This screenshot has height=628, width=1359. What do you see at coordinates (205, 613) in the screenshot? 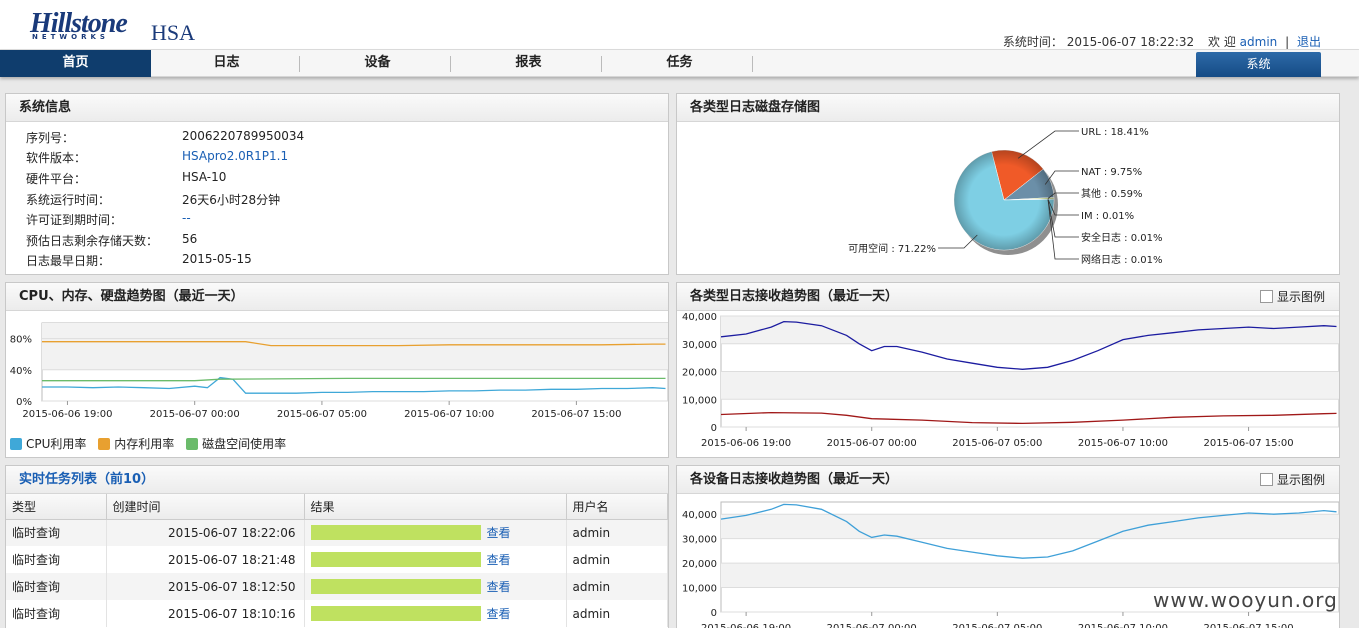
I see `task-time: 2015-06-07 18:10:16` at bounding box center [205, 613].